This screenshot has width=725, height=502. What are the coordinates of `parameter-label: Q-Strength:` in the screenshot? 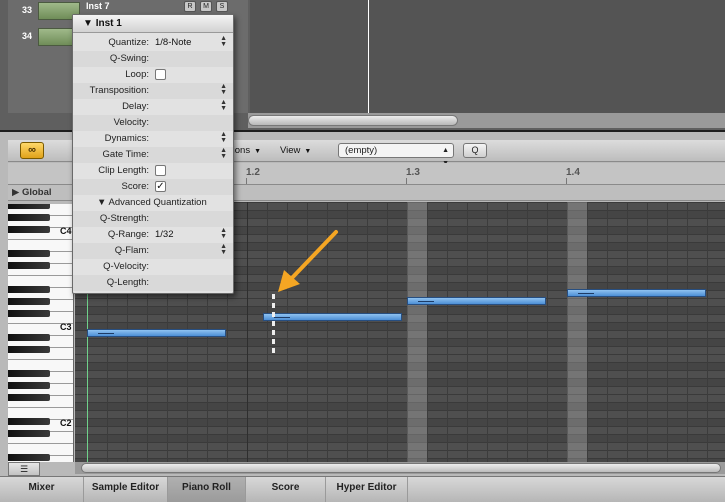 It's located at (124, 218).